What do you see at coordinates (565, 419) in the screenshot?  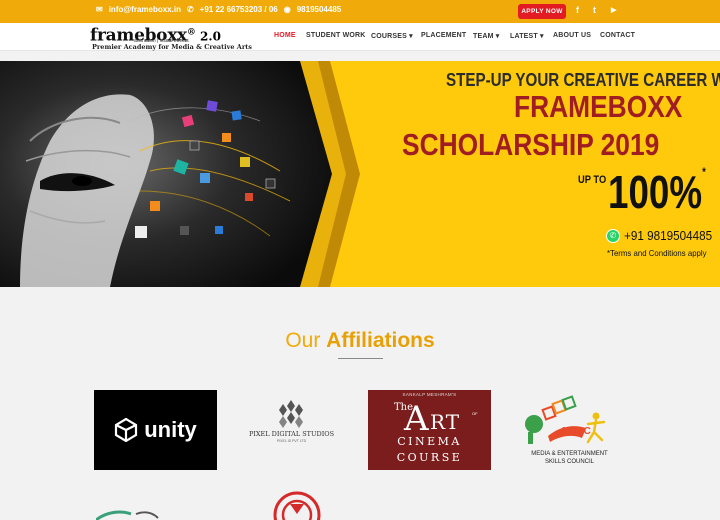 I see `mesc-emblem-icon` at bounding box center [565, 419].